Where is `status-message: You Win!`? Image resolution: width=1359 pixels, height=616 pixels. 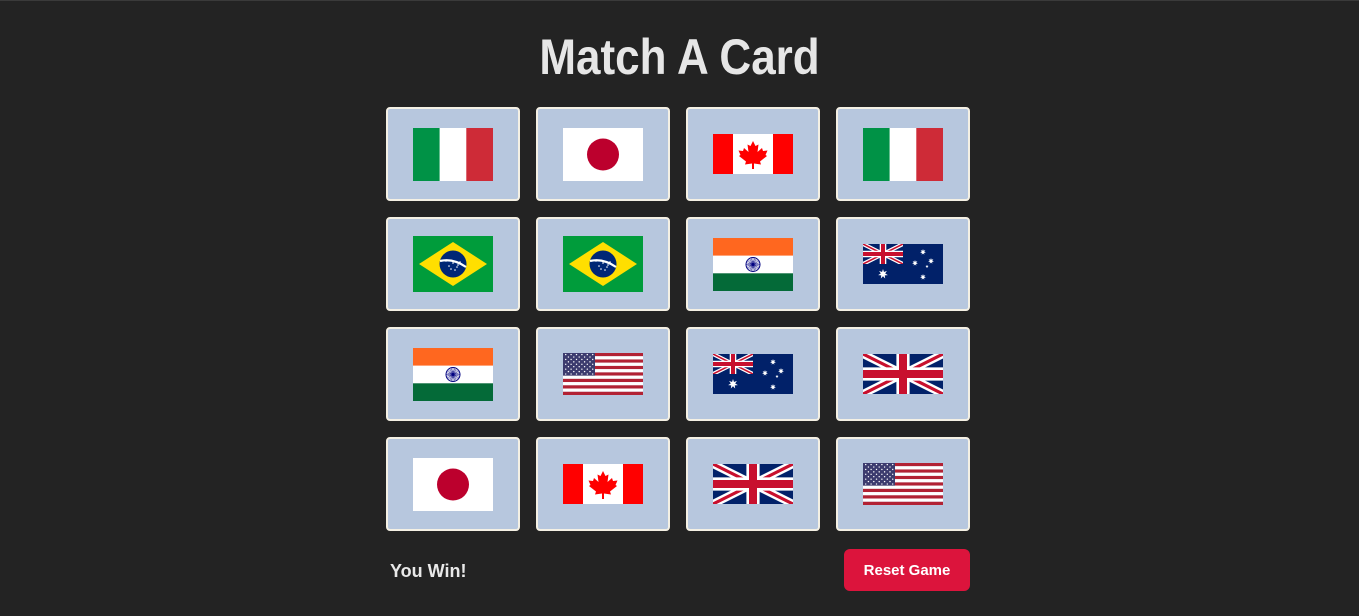 status-message: You Win! is located at coordinates (428, 571).